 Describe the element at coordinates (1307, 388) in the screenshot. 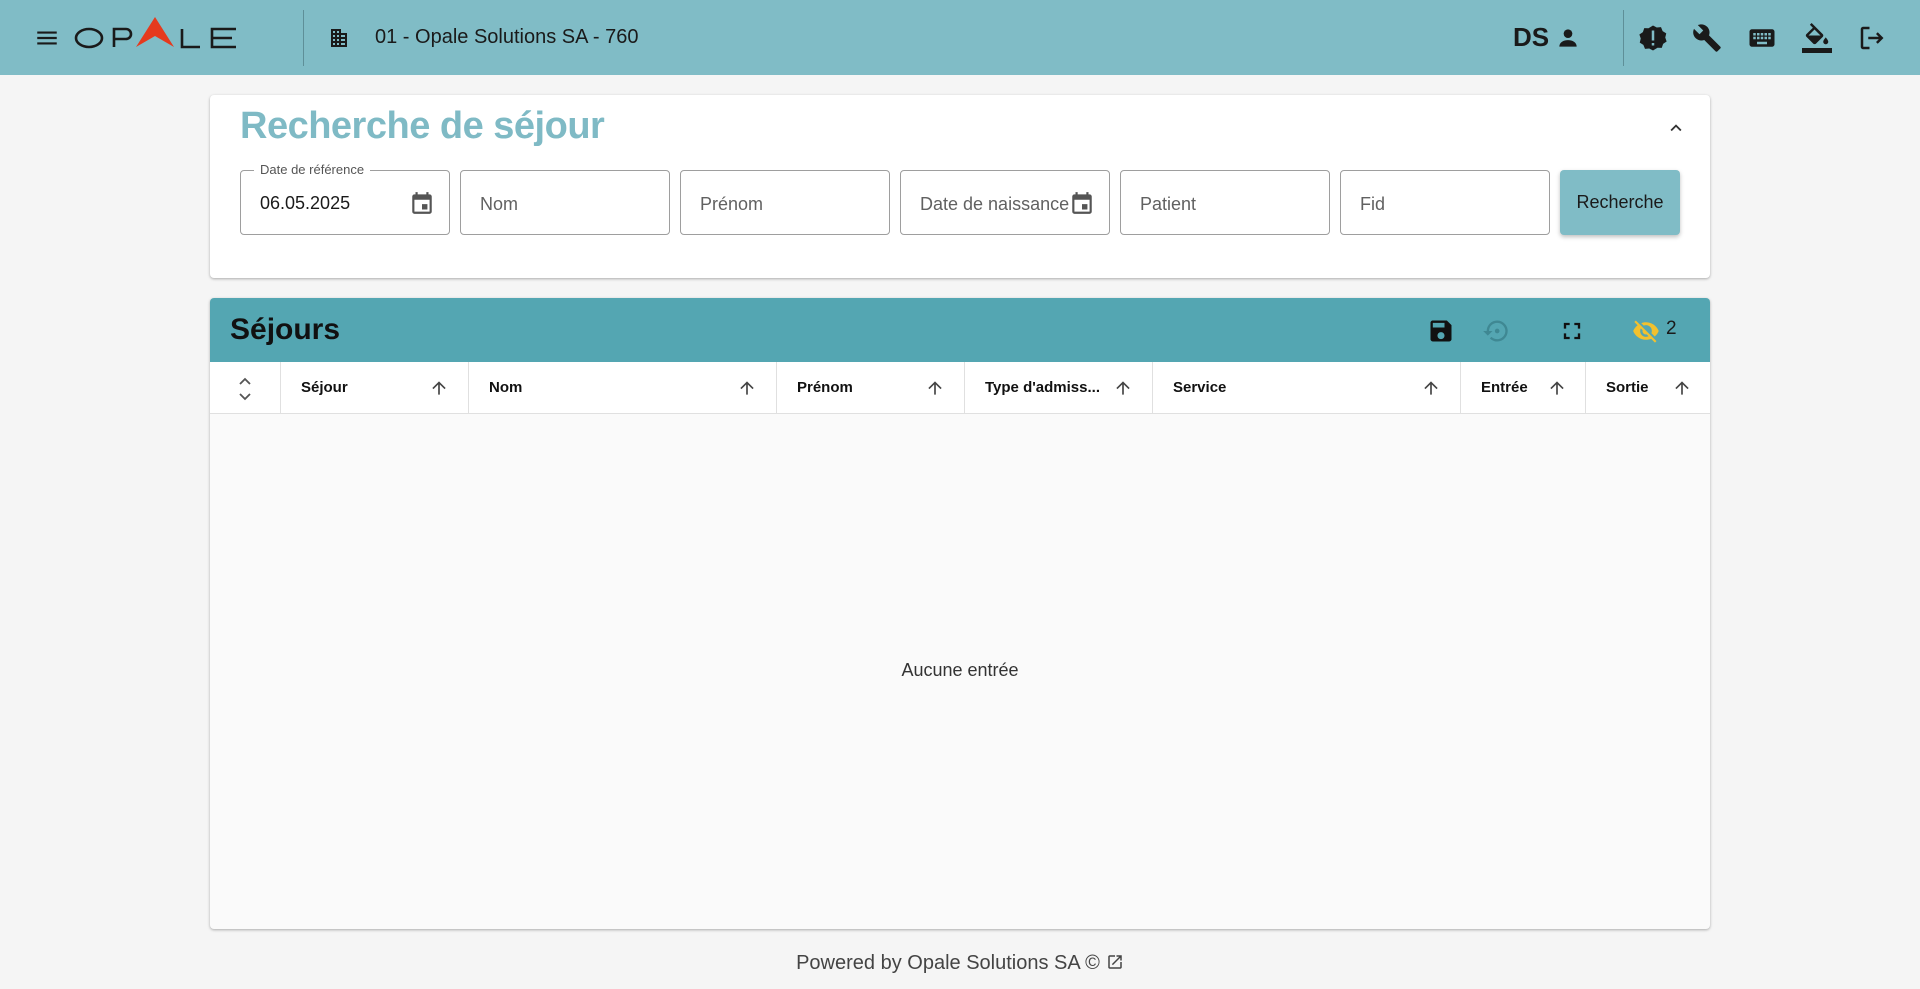

I see `column-header-service: Service` at that location.